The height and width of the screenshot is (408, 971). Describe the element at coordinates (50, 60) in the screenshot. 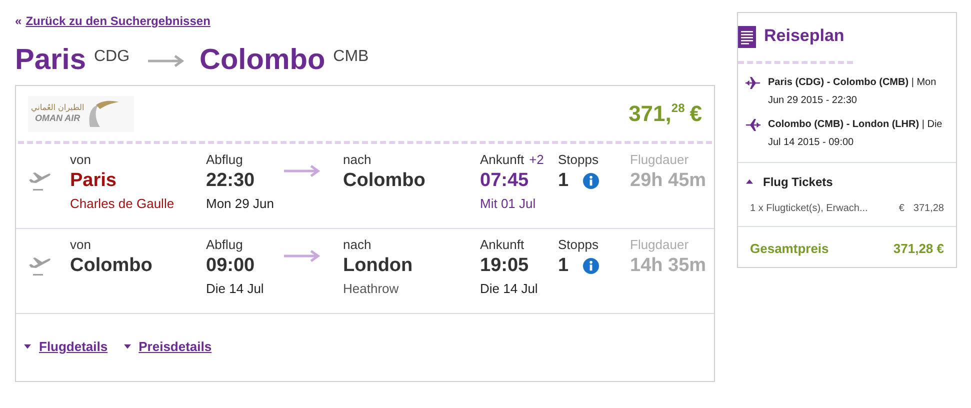

I see `origin-city: Paris` at that location.